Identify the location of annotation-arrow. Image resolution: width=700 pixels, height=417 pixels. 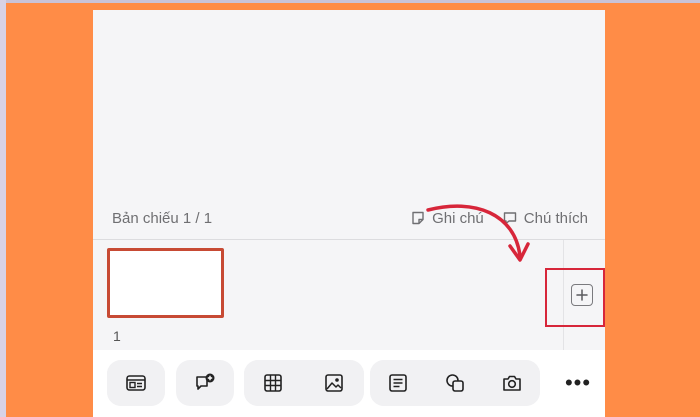
(478, 233).